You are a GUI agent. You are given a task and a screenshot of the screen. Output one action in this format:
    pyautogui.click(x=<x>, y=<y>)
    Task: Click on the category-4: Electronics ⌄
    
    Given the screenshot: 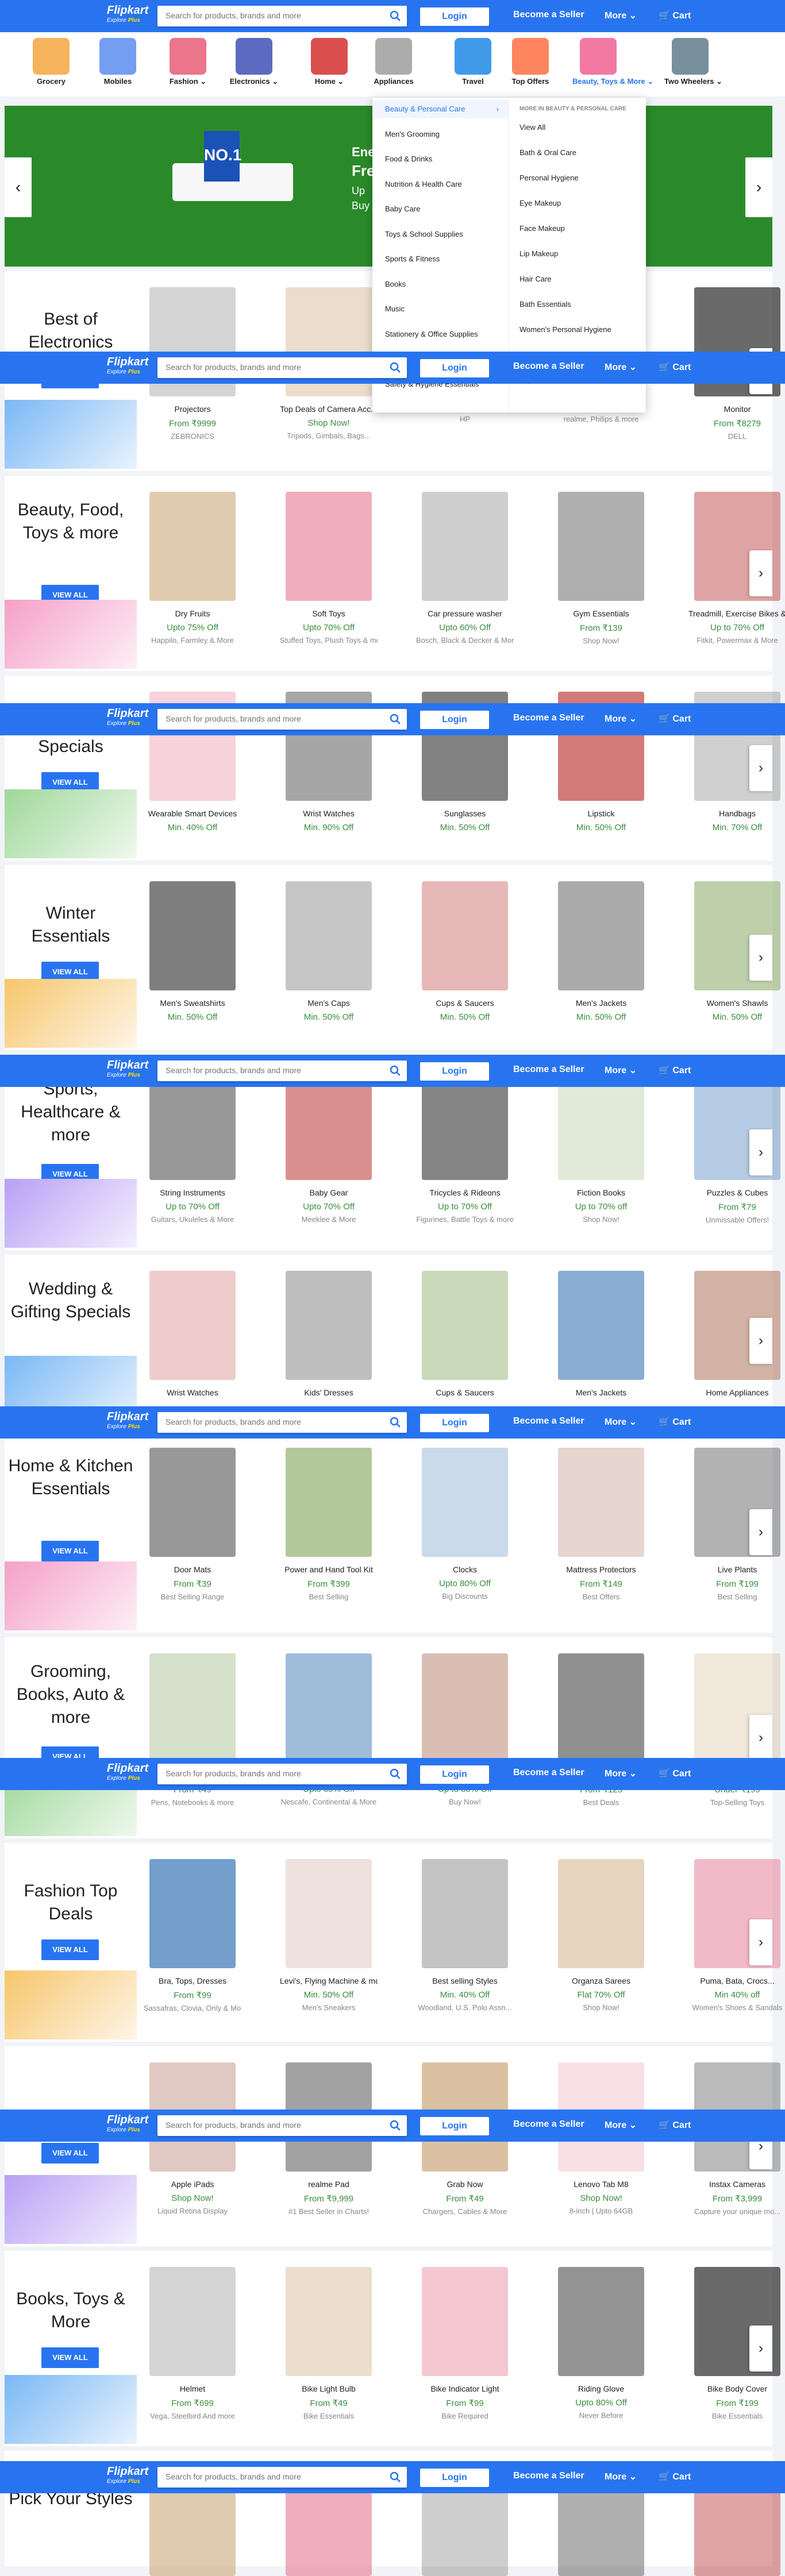 What is the action you would take?
    pyautogui.click(x=254, y=64)
    